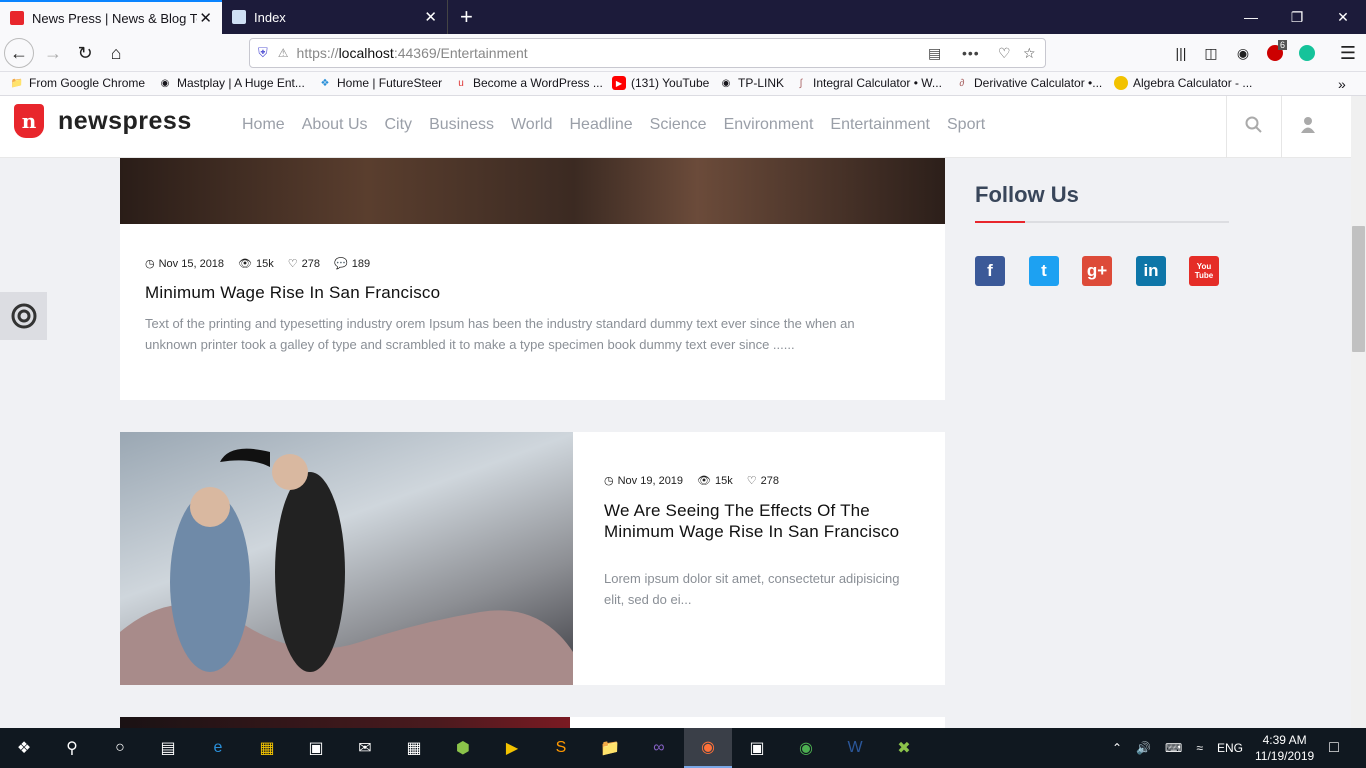 The height and width of the screenshot is (768, 1366). Describe the element at coordinates (1181, 53) in the screenshot. I see `library-icon: |||` at that location.